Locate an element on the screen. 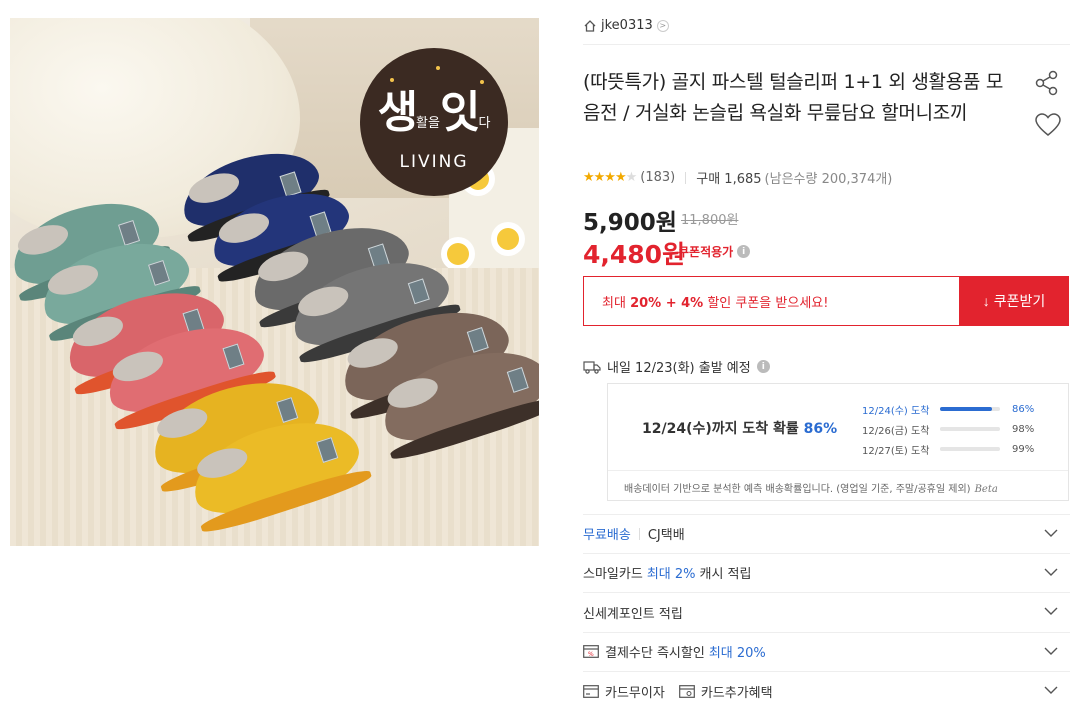  coupon-price-label: 쿠폰적용가 i is located at coordinates (714, 251).